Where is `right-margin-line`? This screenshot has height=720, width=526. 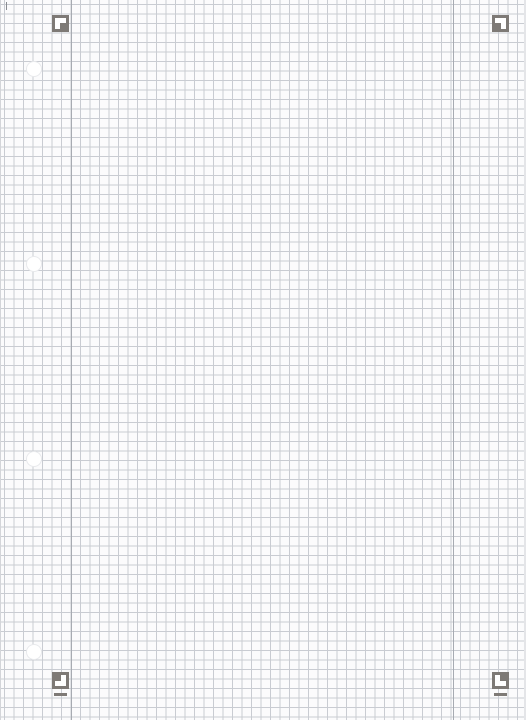
right-margin-line is located at coordinates (453, 360).